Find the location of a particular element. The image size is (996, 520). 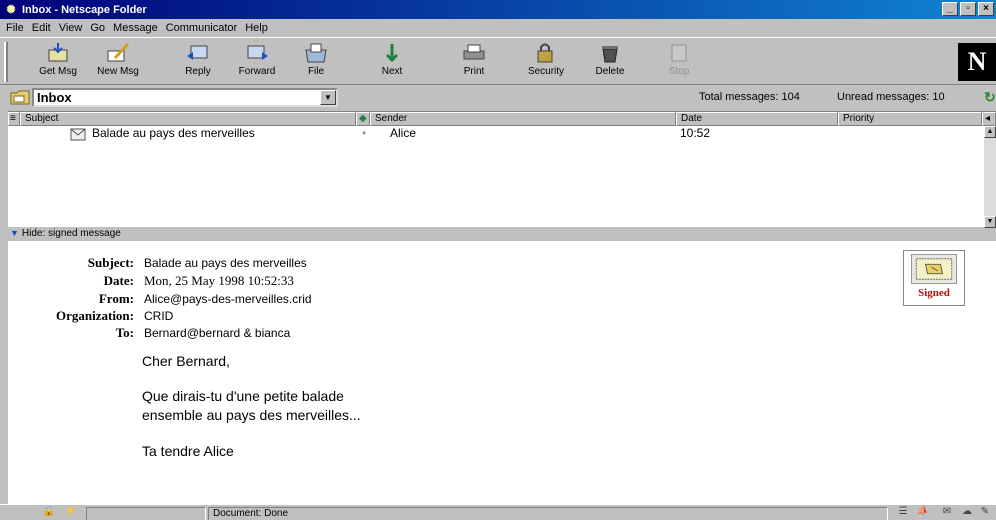

print-icon is located at coordinates (474, 52).